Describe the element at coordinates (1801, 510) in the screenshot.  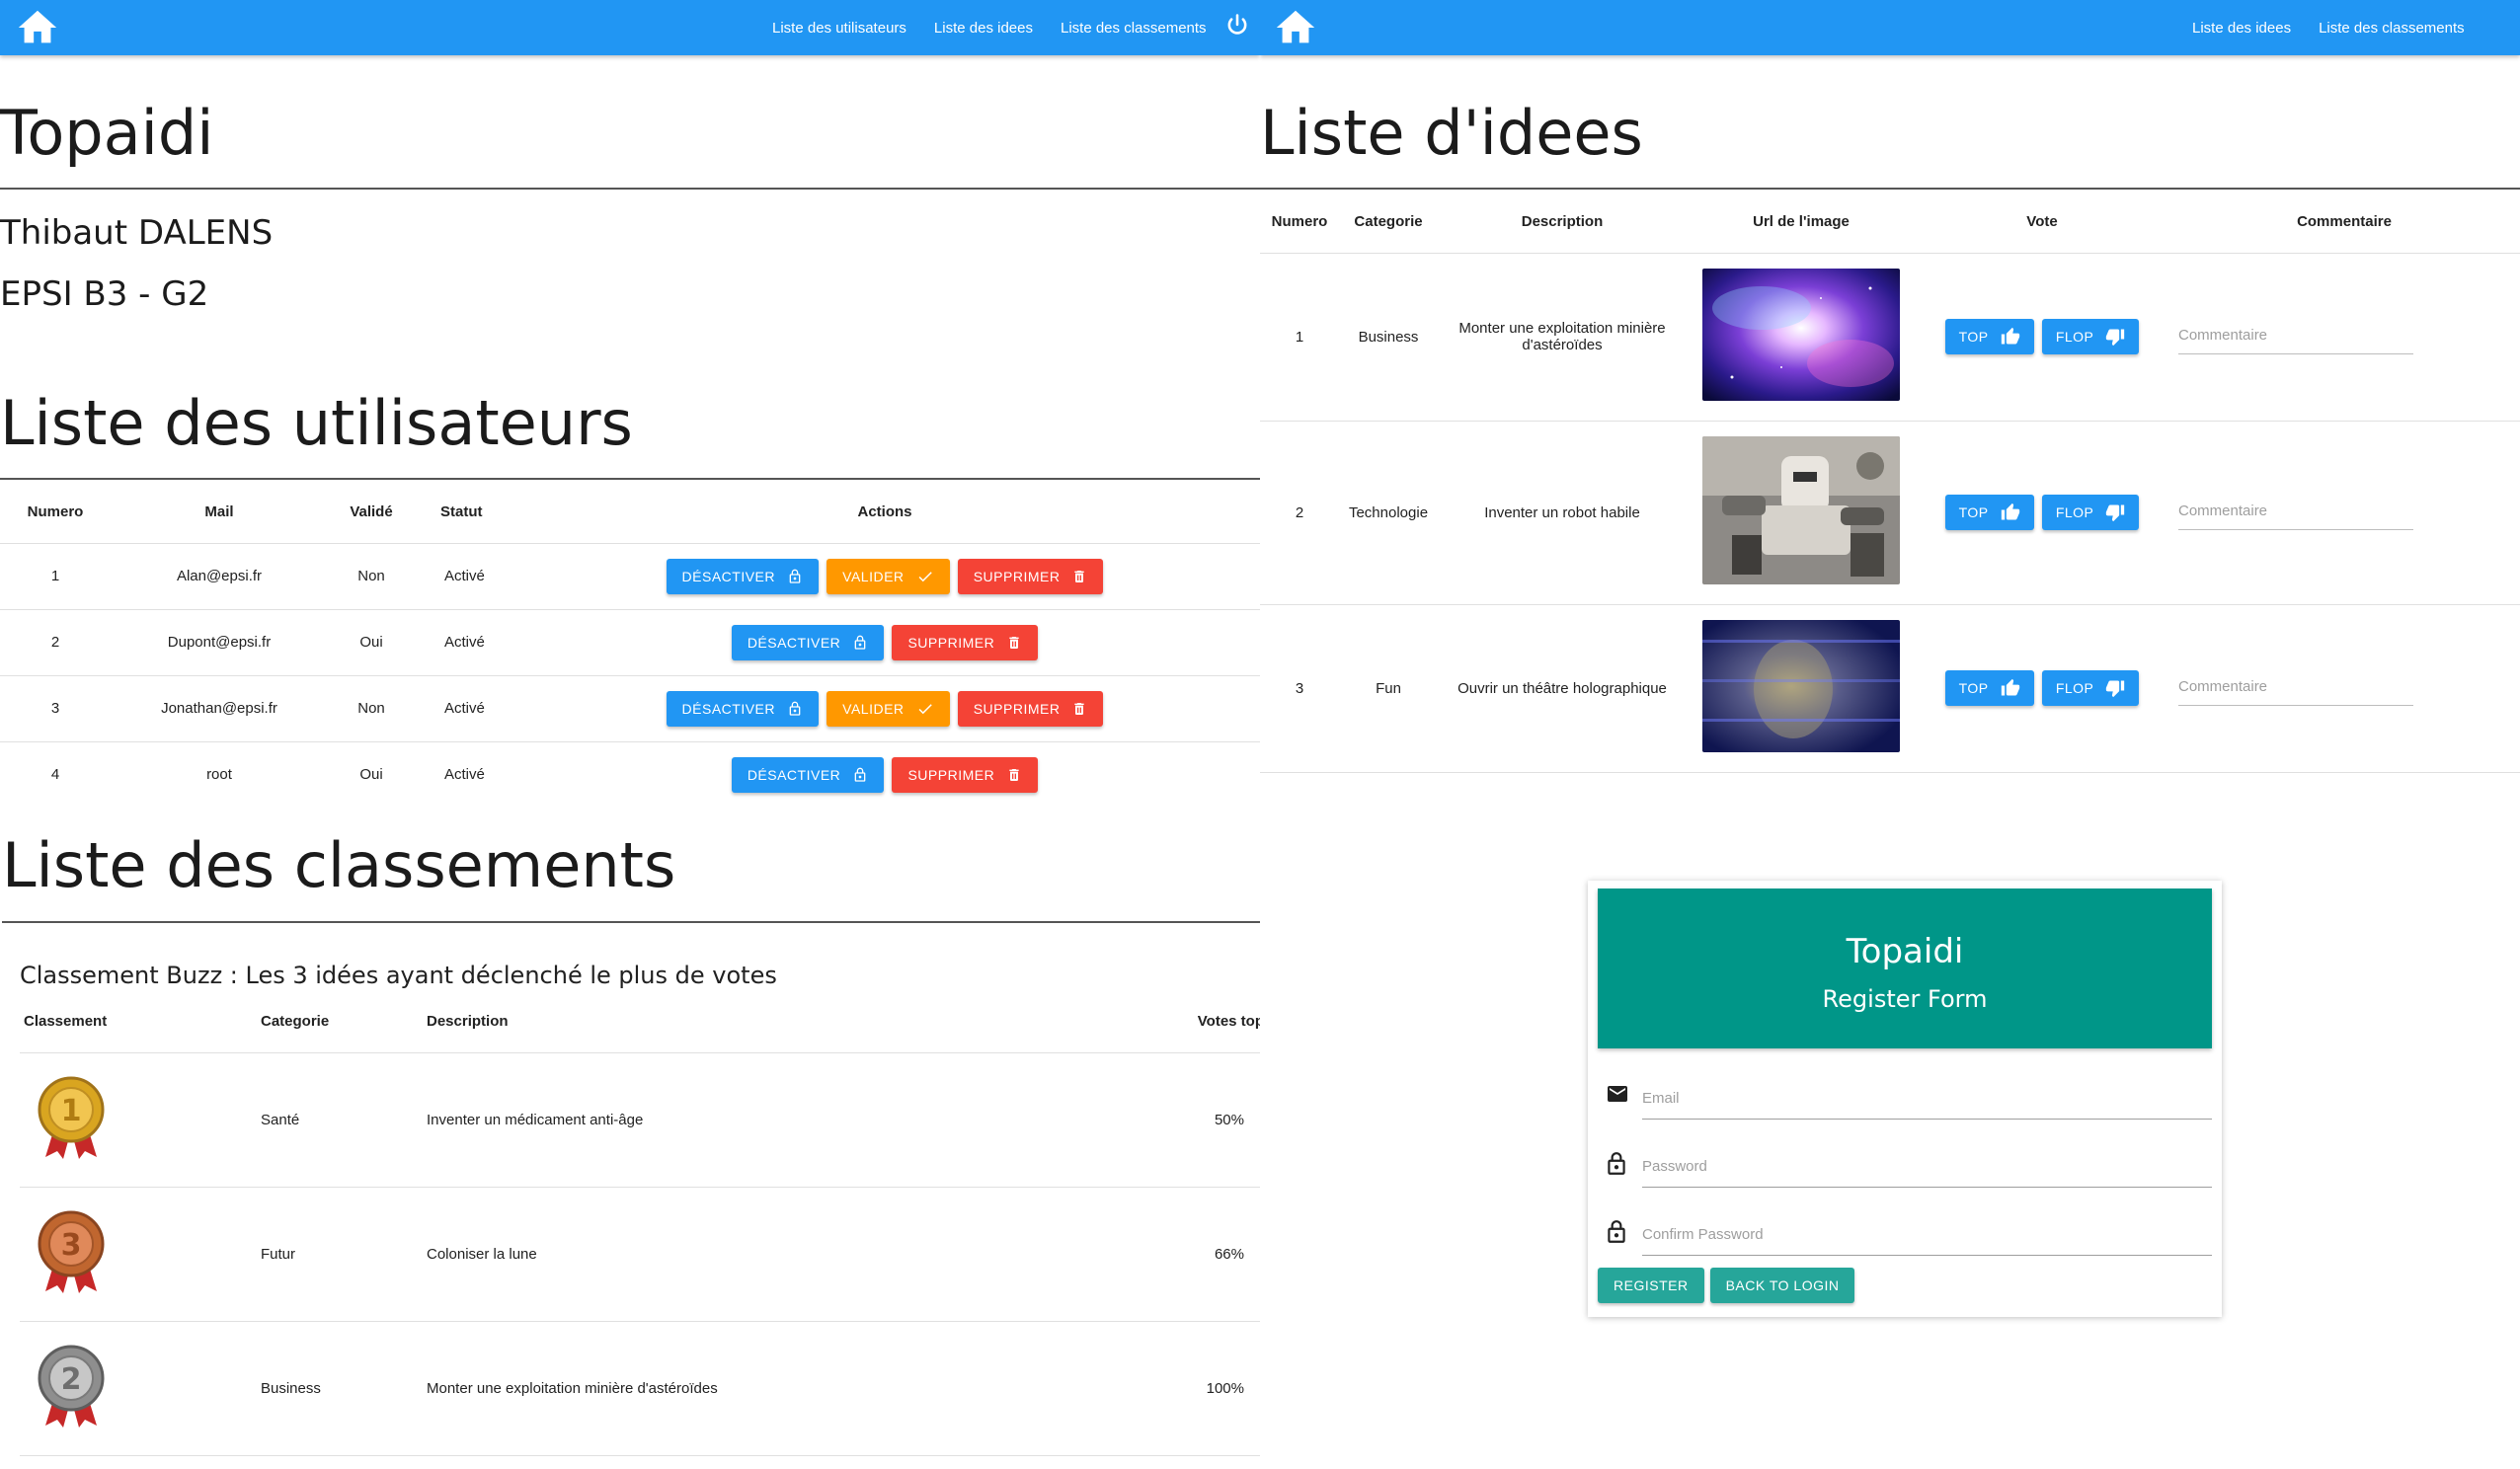
I see `robot-image` at that location.